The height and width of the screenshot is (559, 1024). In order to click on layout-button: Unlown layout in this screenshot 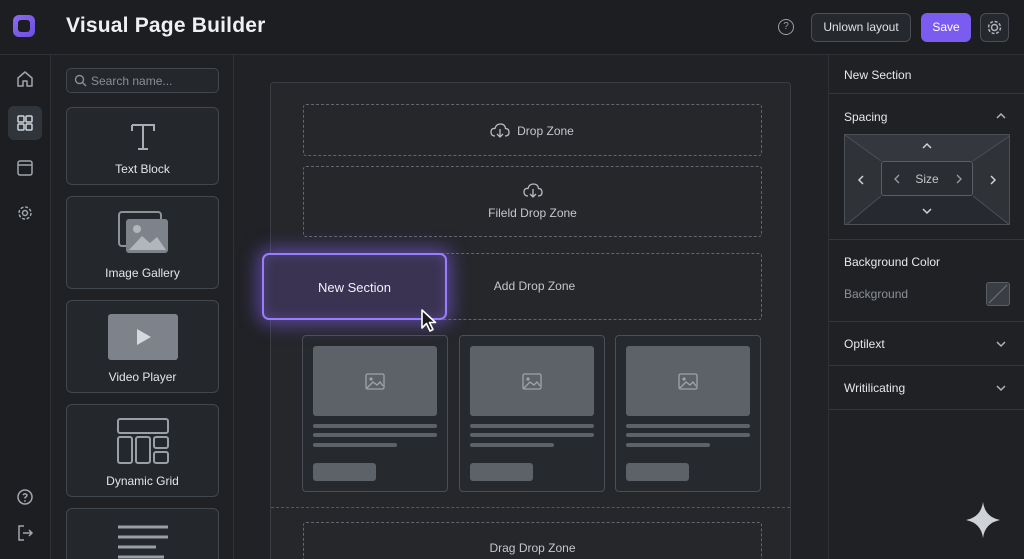, I will do `click(861, 27)`.